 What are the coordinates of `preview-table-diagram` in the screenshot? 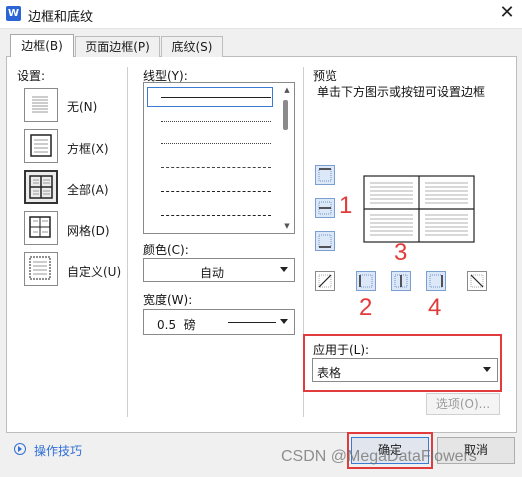 It's located at (419, 209).